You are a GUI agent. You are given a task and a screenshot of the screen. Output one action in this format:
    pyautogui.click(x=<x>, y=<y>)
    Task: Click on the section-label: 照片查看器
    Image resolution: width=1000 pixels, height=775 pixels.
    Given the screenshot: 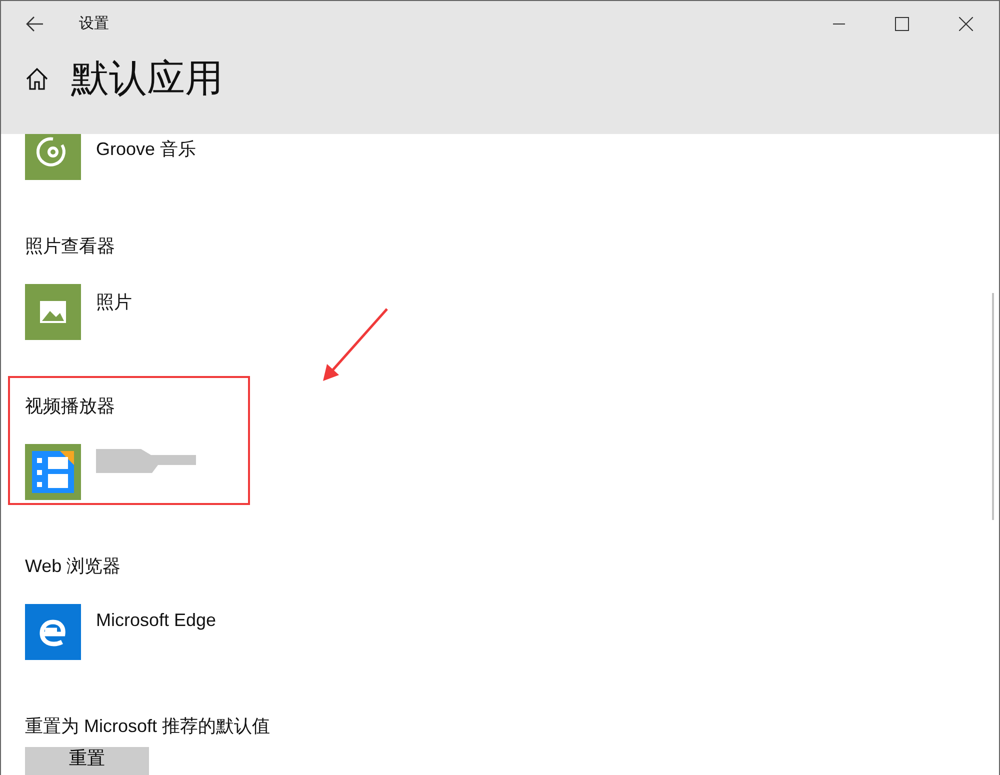 What is the action you would take?
    pyautogui.click(x=70, y=246)
    